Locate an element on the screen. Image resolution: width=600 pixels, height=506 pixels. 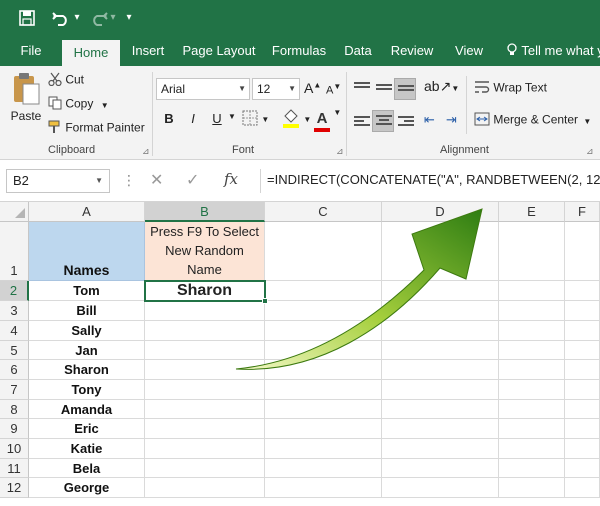
font-group-label: Font is located at coordinates (243, 150).